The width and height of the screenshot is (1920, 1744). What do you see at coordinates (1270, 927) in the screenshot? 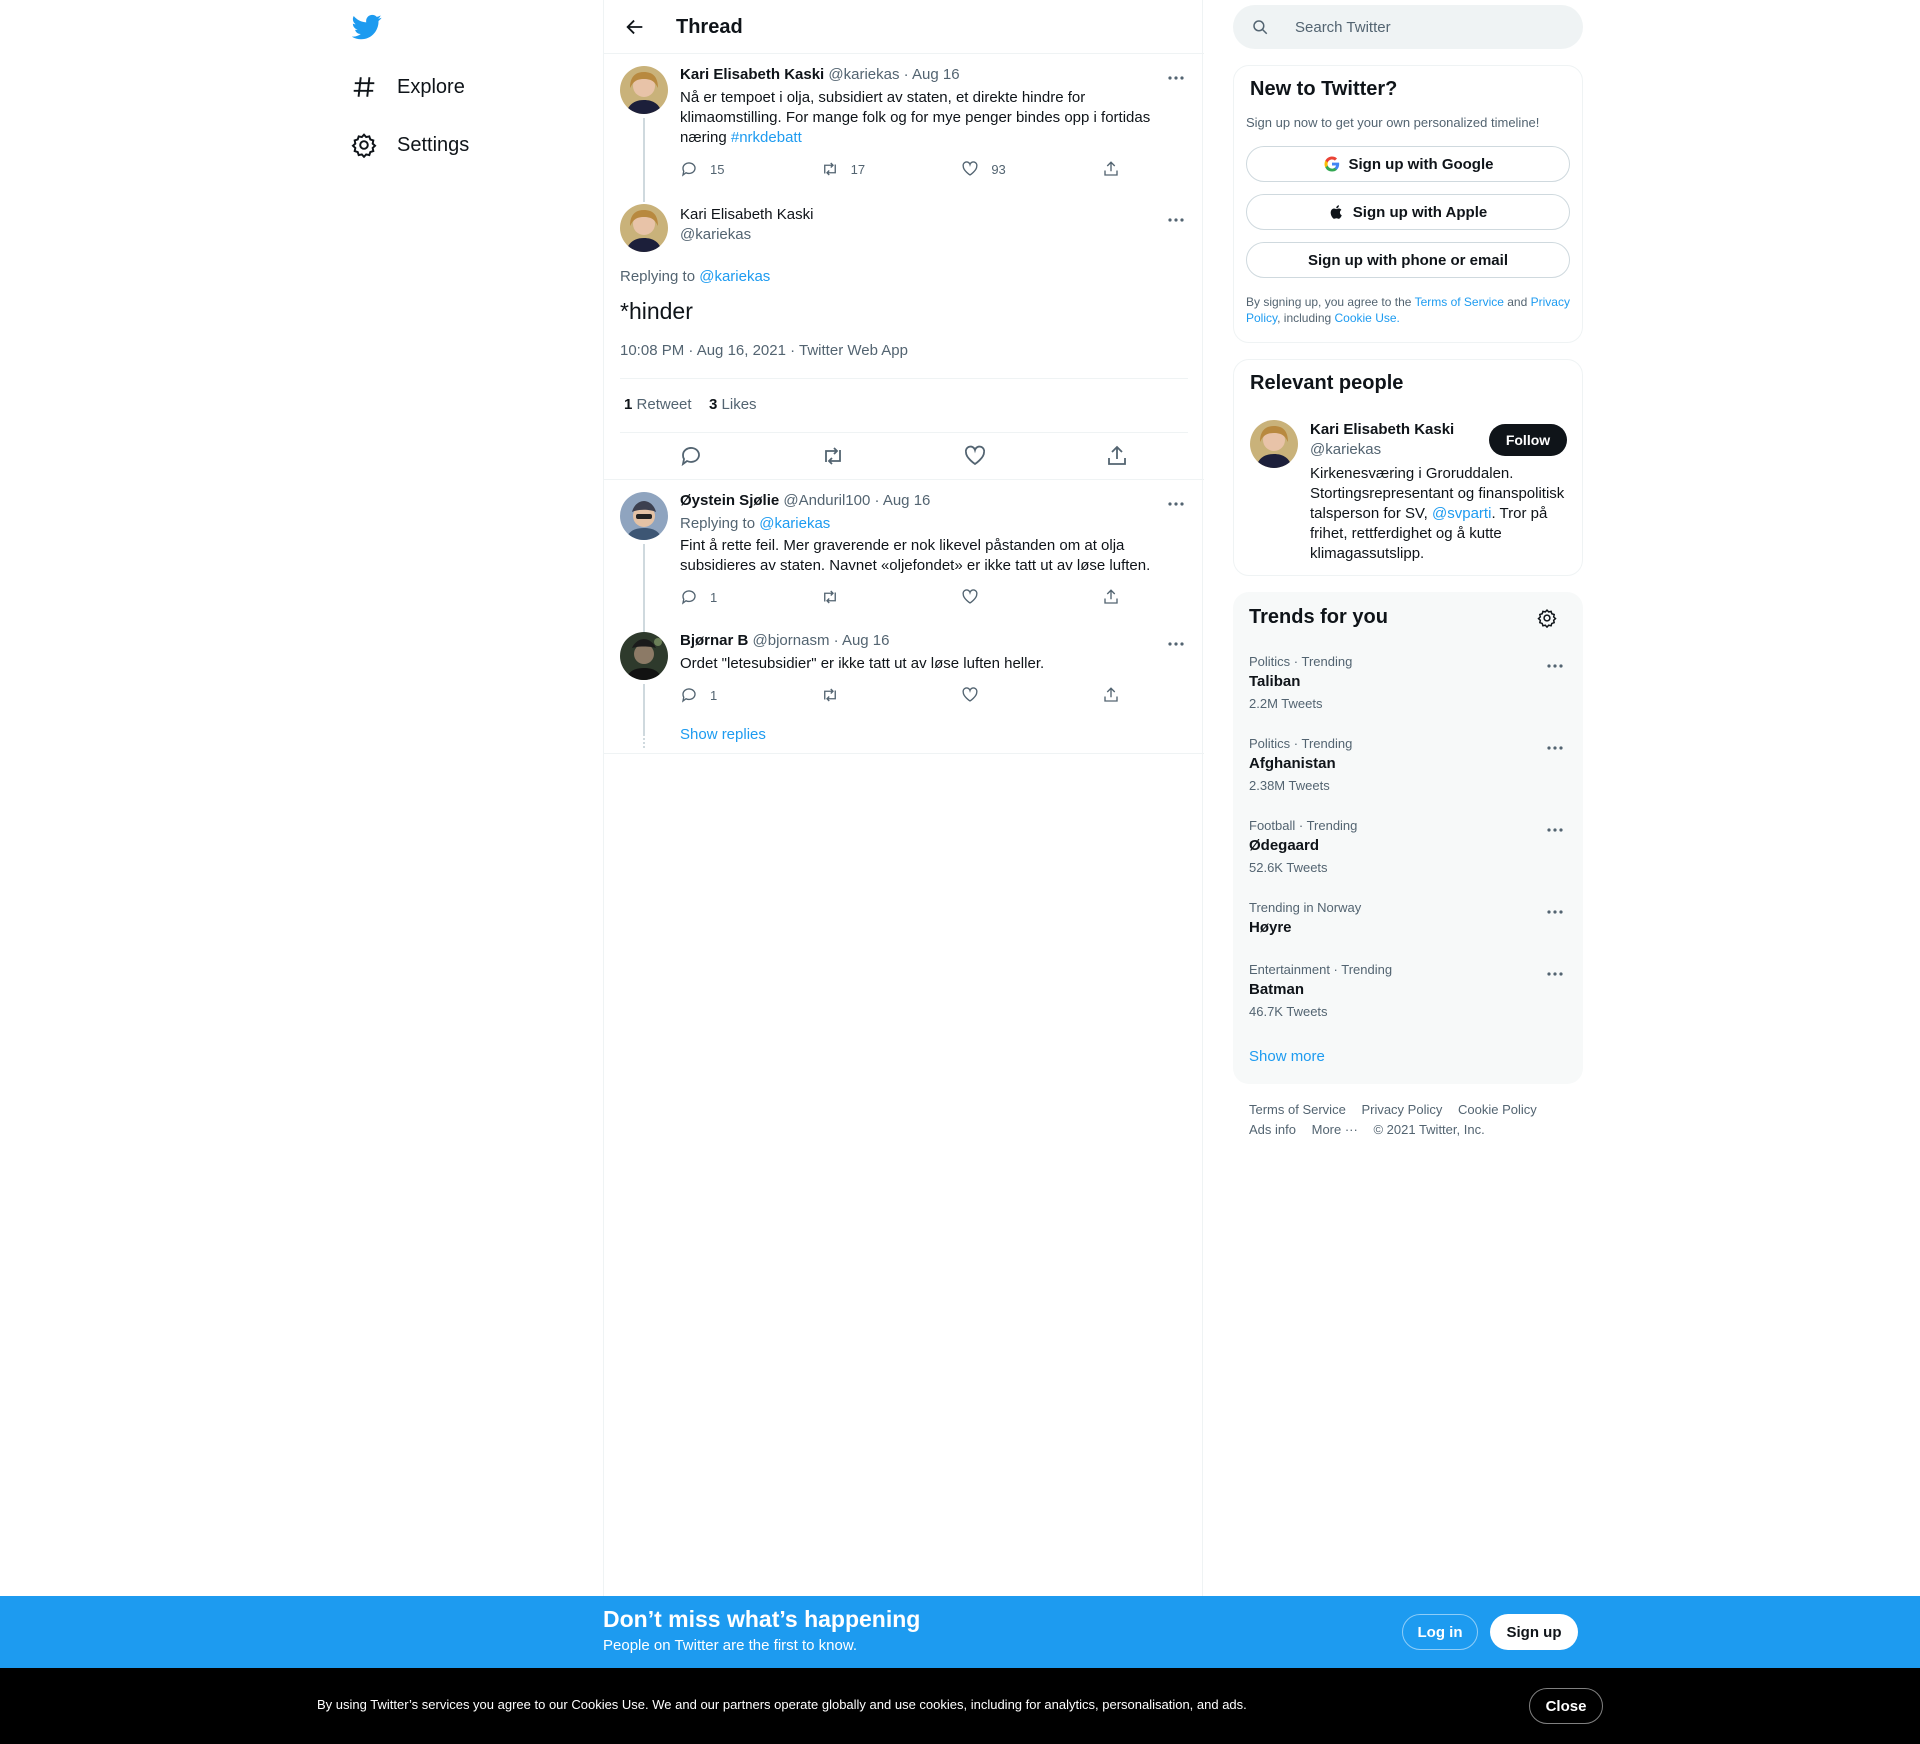
I see `trend-name: Høyre` at bounding box center [1270, 927].